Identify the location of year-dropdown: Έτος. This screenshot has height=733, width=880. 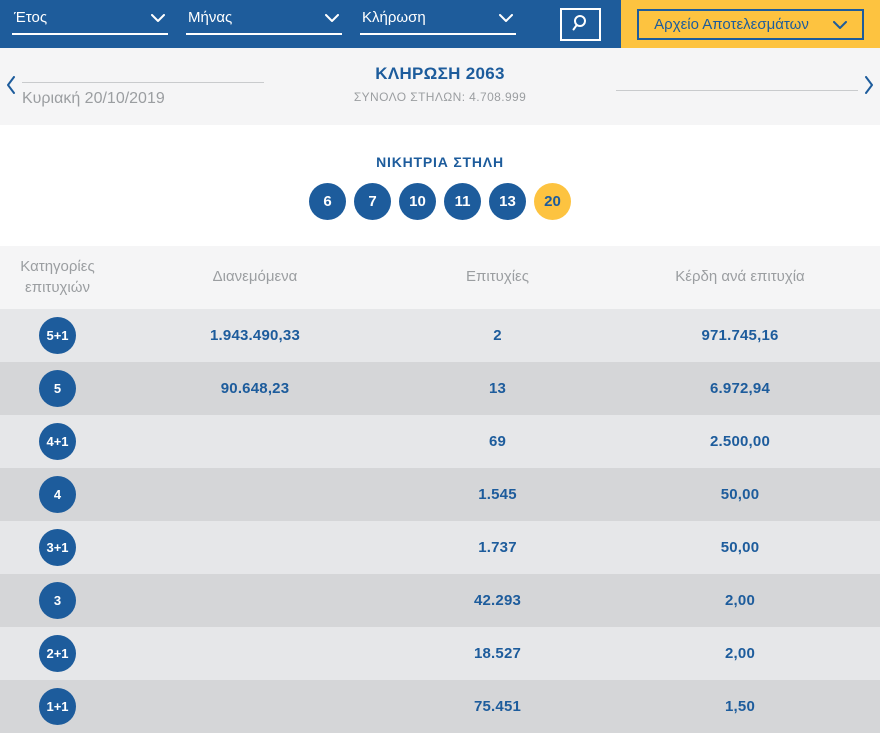
(90, 22).